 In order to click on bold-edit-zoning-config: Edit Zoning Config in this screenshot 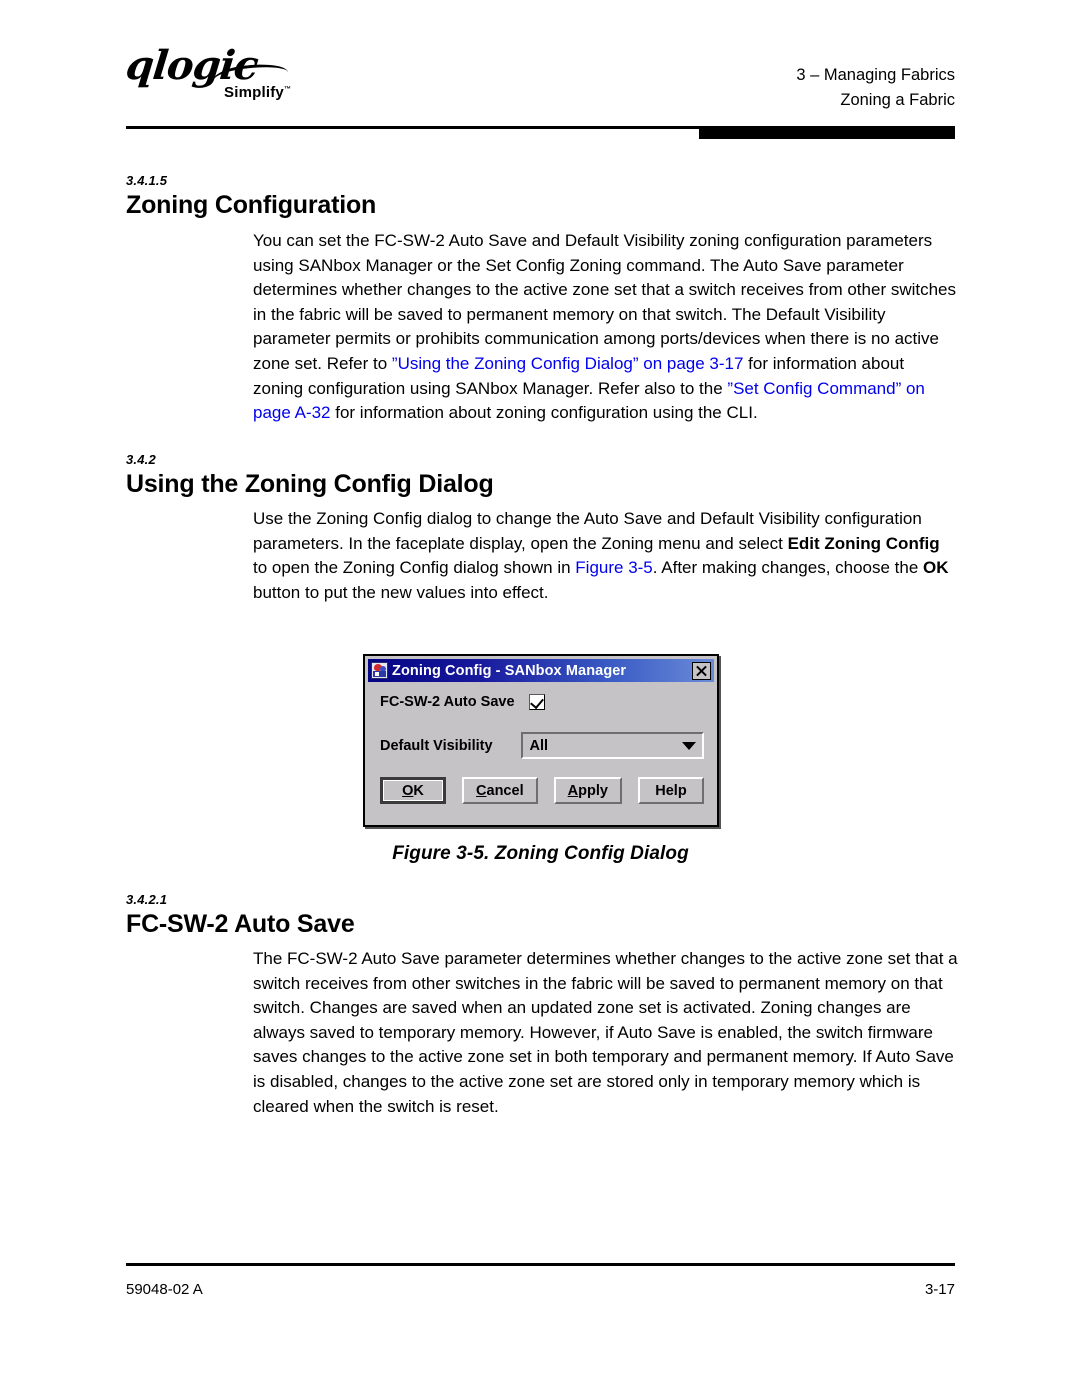, I will do `click(863, 543)`.